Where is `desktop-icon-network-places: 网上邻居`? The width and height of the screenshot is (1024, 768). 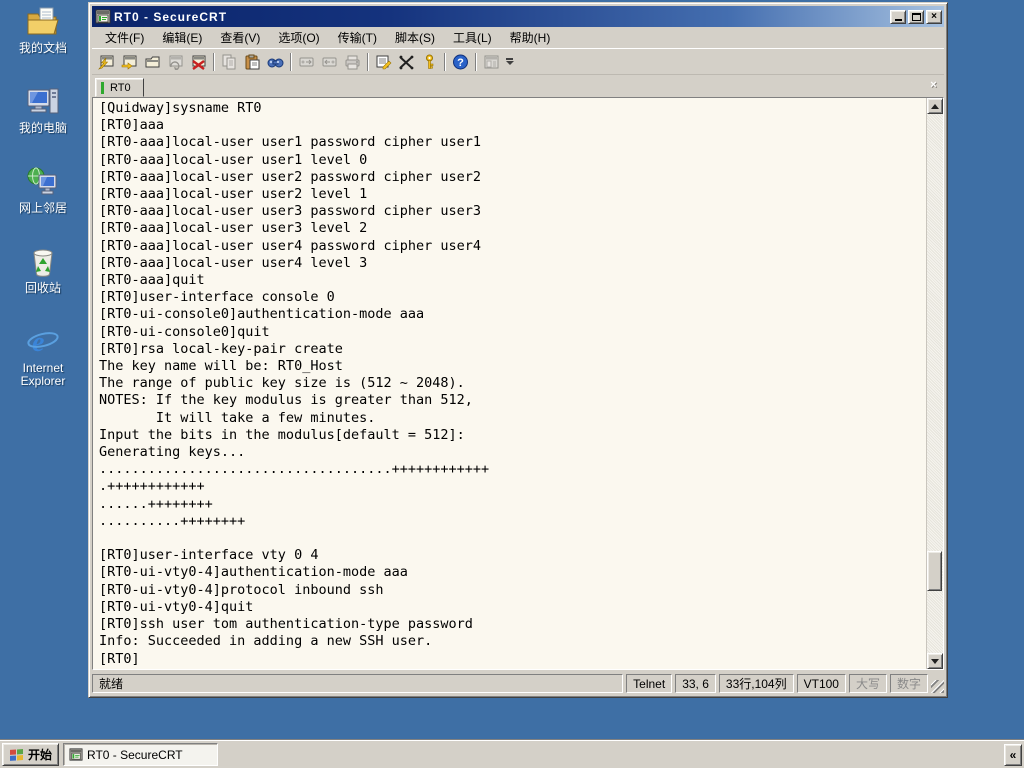
desktop-icon-network-places: 网上邻居 is located at coordinates (43, 206).